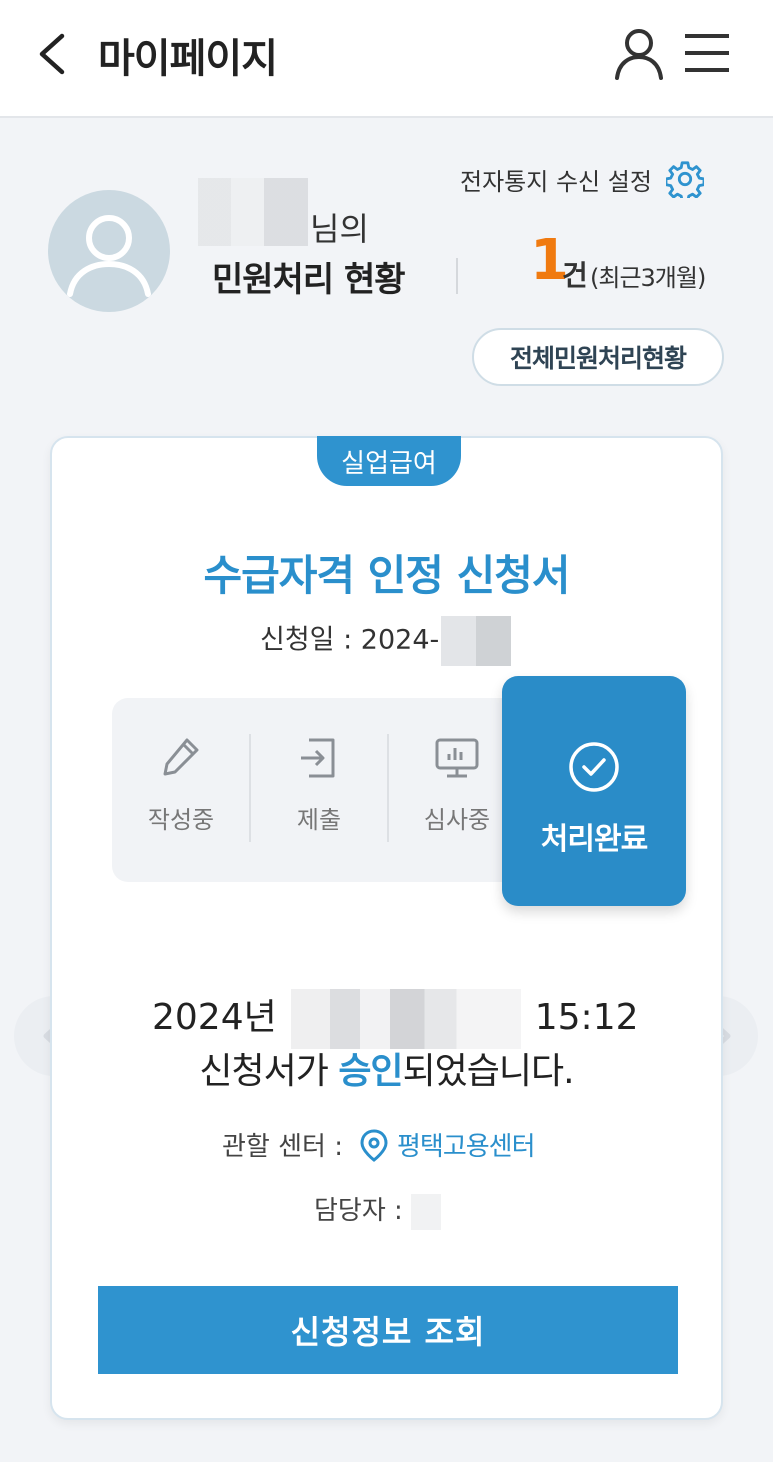  Describe the element at coordinates (374, 1145) in the screenshot. I see `location-pin-icon` at that location.